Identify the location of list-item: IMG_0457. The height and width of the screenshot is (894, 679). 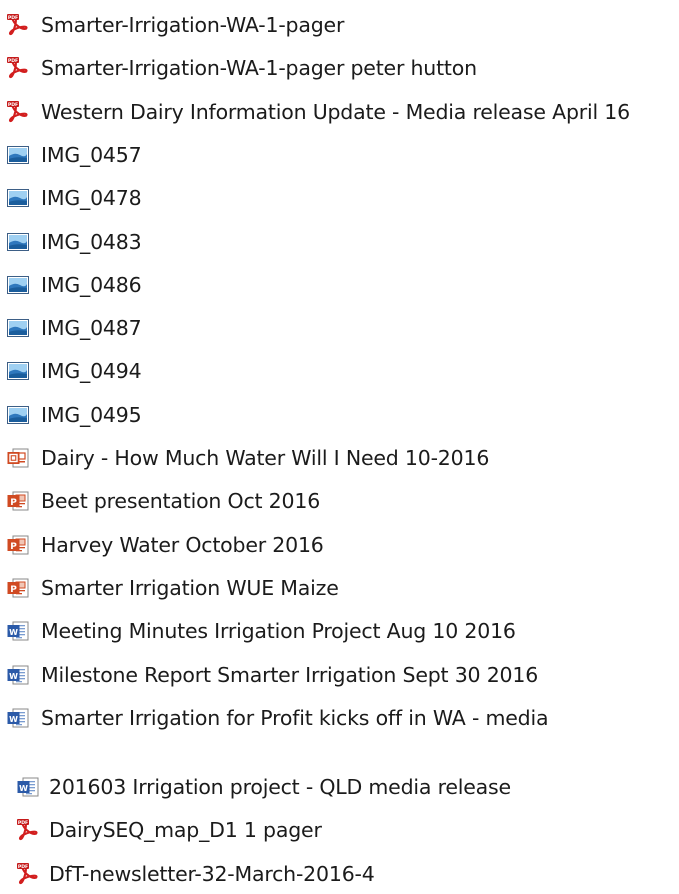
(74, 155).